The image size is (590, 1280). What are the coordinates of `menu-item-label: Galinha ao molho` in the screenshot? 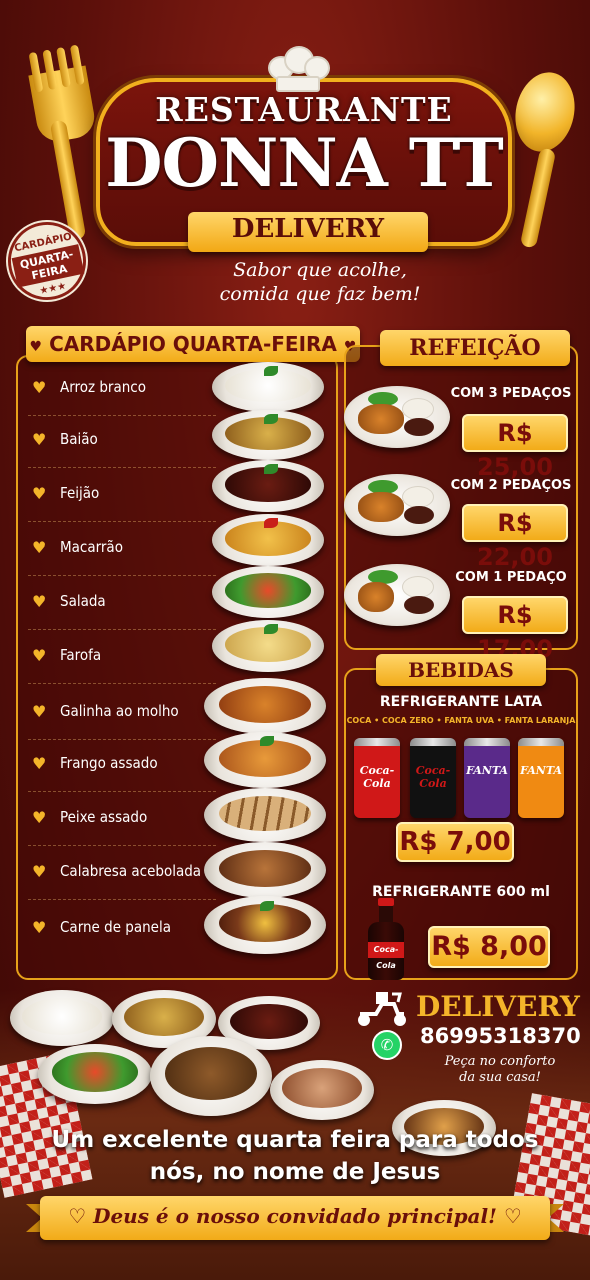 It's located at (119, 711).